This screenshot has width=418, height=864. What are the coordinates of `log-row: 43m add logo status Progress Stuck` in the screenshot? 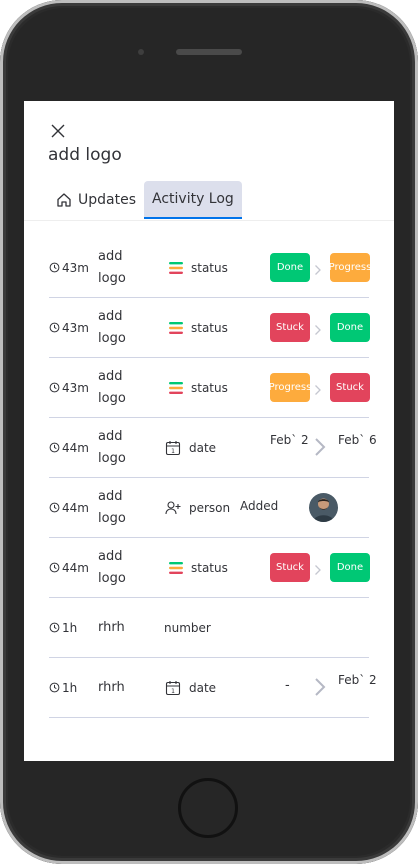 It's located at (209, 388).